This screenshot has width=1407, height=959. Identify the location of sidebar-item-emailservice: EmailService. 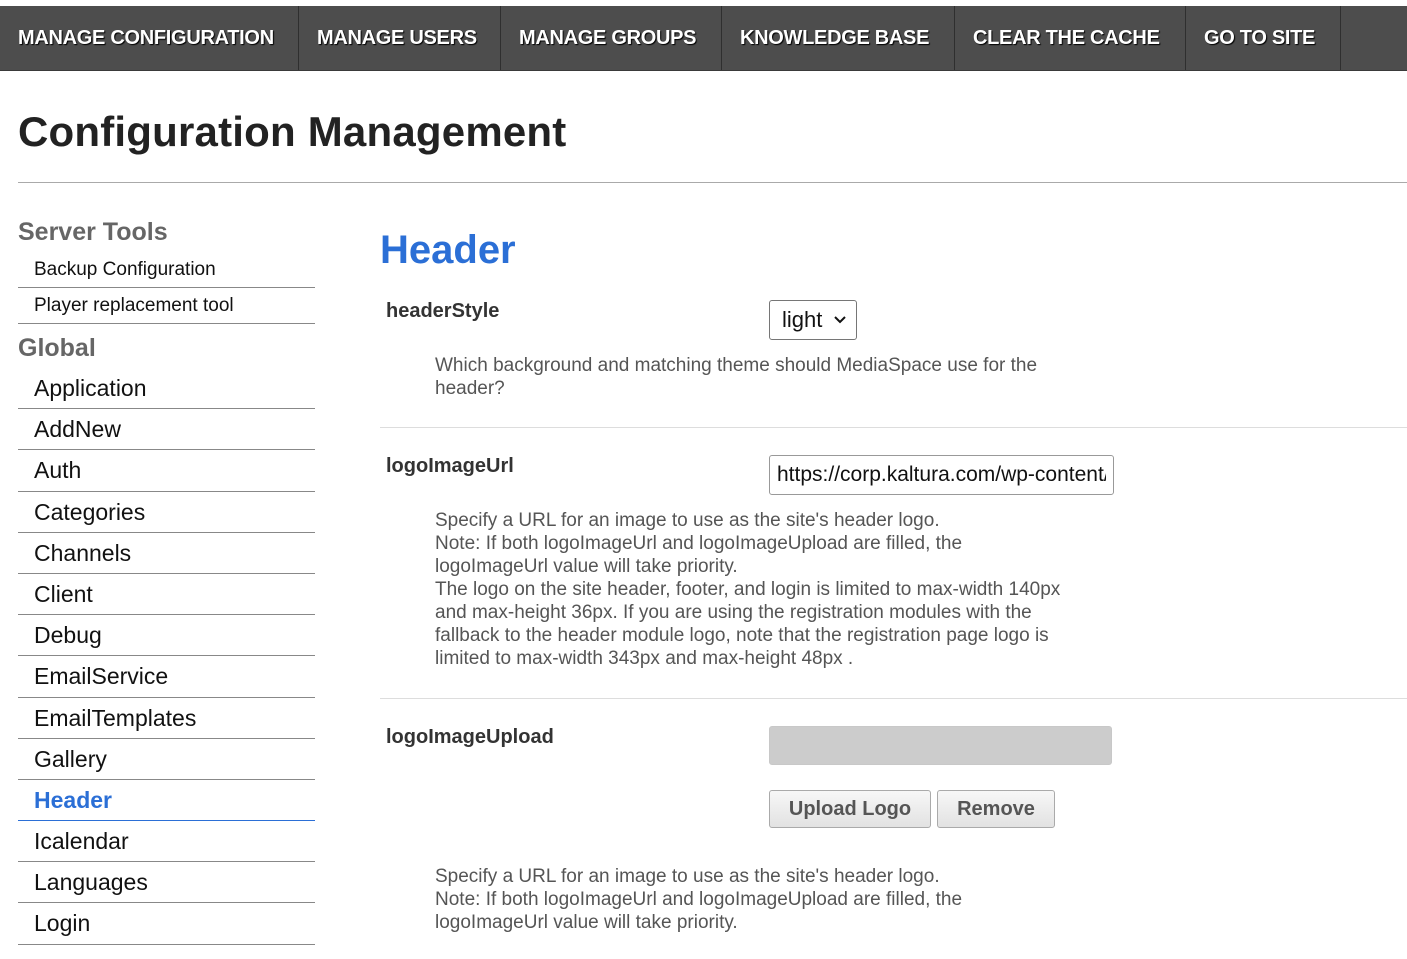
(166, 677).